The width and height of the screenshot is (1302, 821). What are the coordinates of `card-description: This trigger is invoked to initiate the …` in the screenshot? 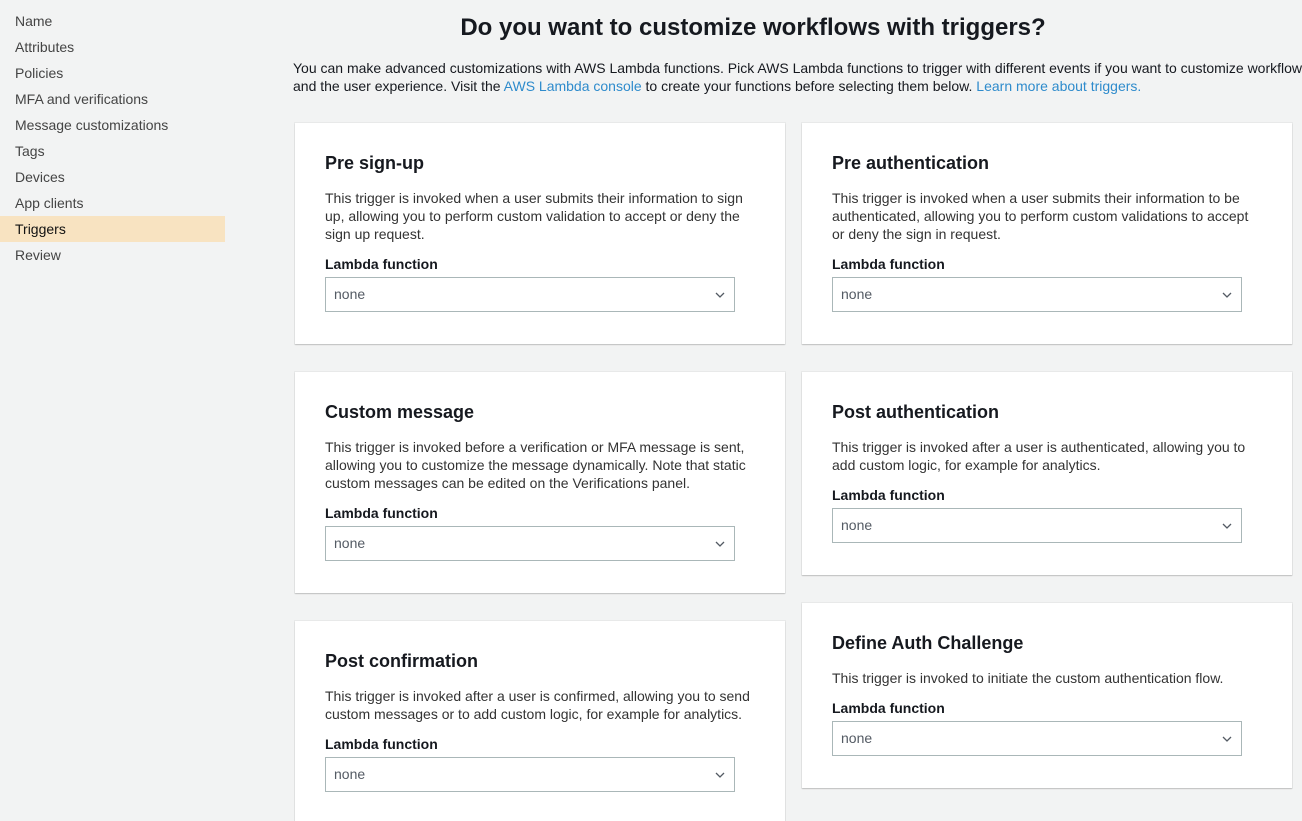 It's located at (1028, 678).